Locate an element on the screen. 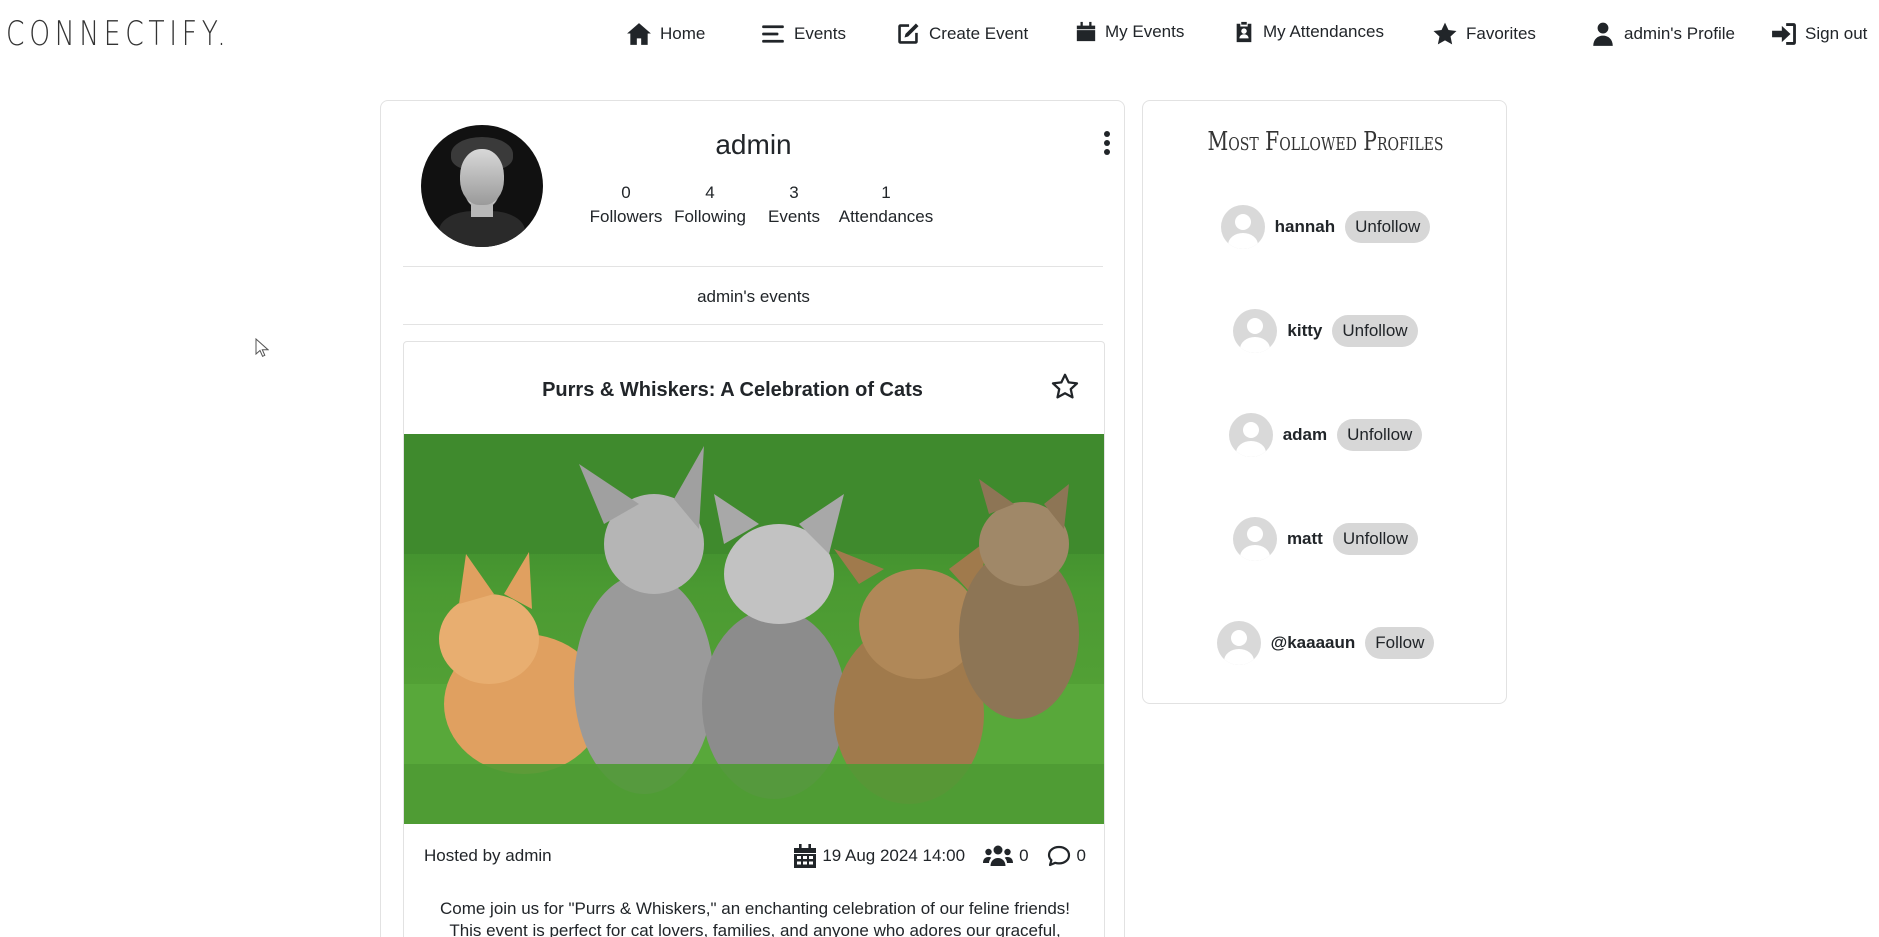 This screenshot has height=937, width=1879. user-icon is located at coordinates (1603, 34).